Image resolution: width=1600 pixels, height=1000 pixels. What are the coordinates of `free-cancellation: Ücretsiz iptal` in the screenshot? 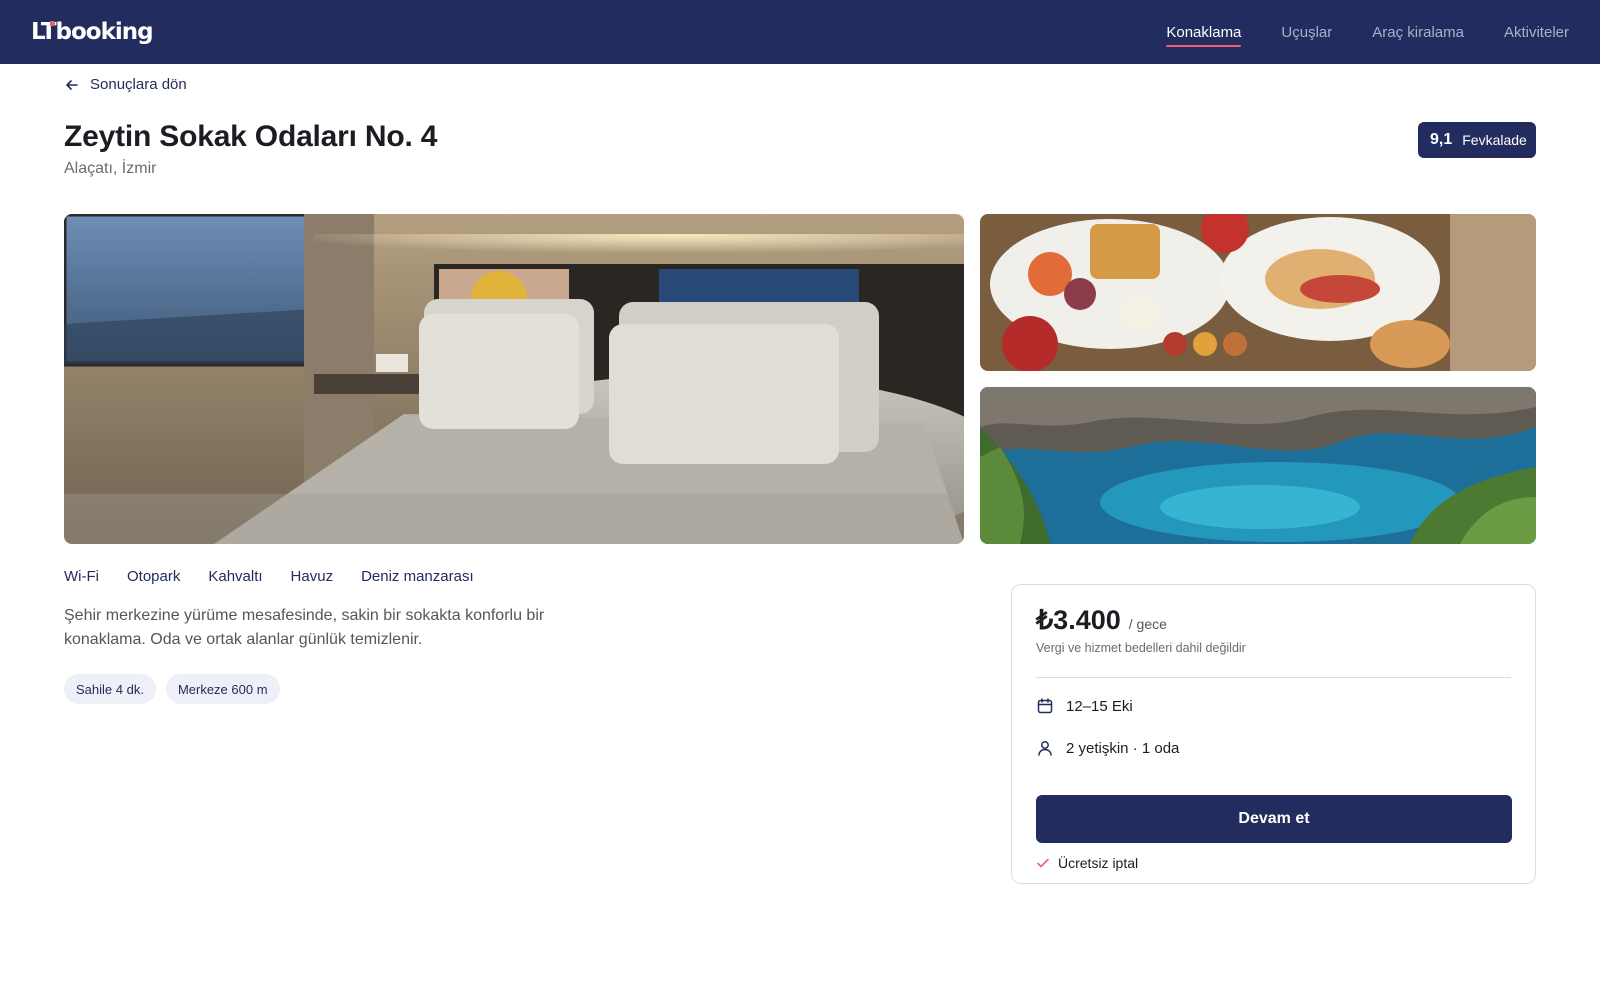 It's located at (1087, 863).